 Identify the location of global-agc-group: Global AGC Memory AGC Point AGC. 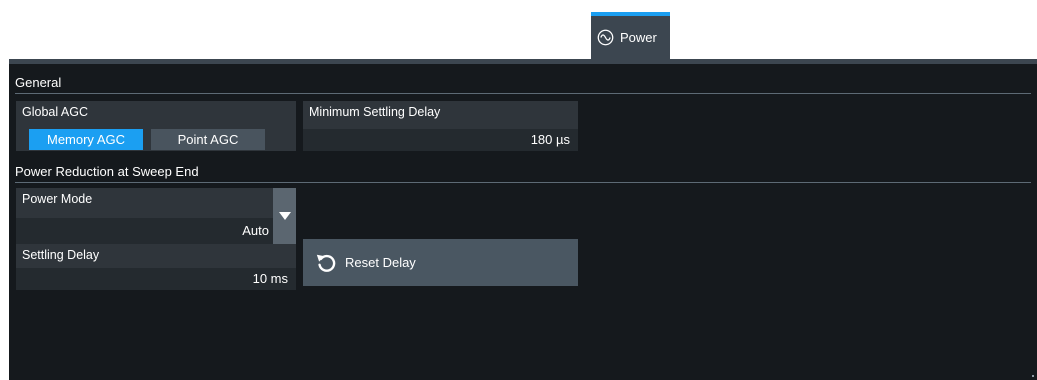
(156, 126).